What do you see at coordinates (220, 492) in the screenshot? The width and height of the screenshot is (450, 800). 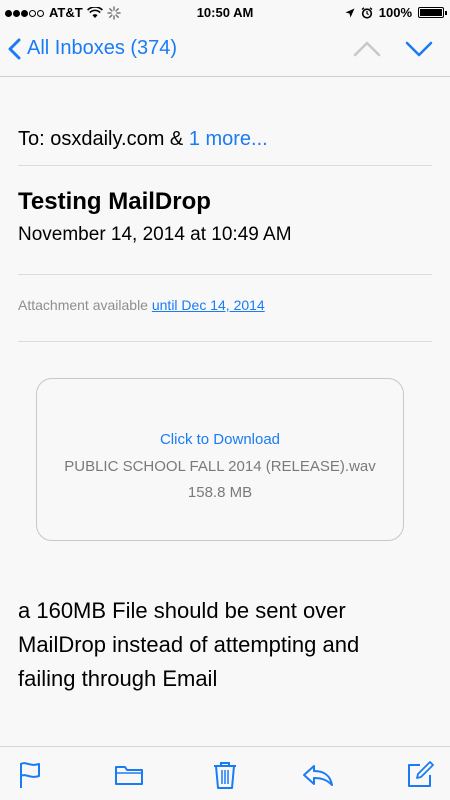 I see `attachment-size: 158.8 MB` at bounding box center [220, 492].